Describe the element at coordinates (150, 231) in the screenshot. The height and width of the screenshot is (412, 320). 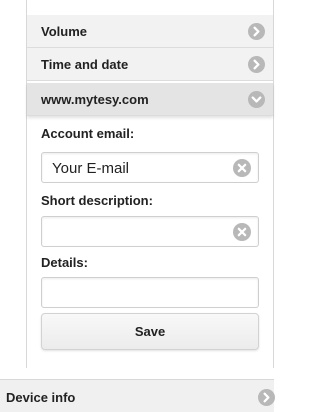
I see `short-description-field` at that location.